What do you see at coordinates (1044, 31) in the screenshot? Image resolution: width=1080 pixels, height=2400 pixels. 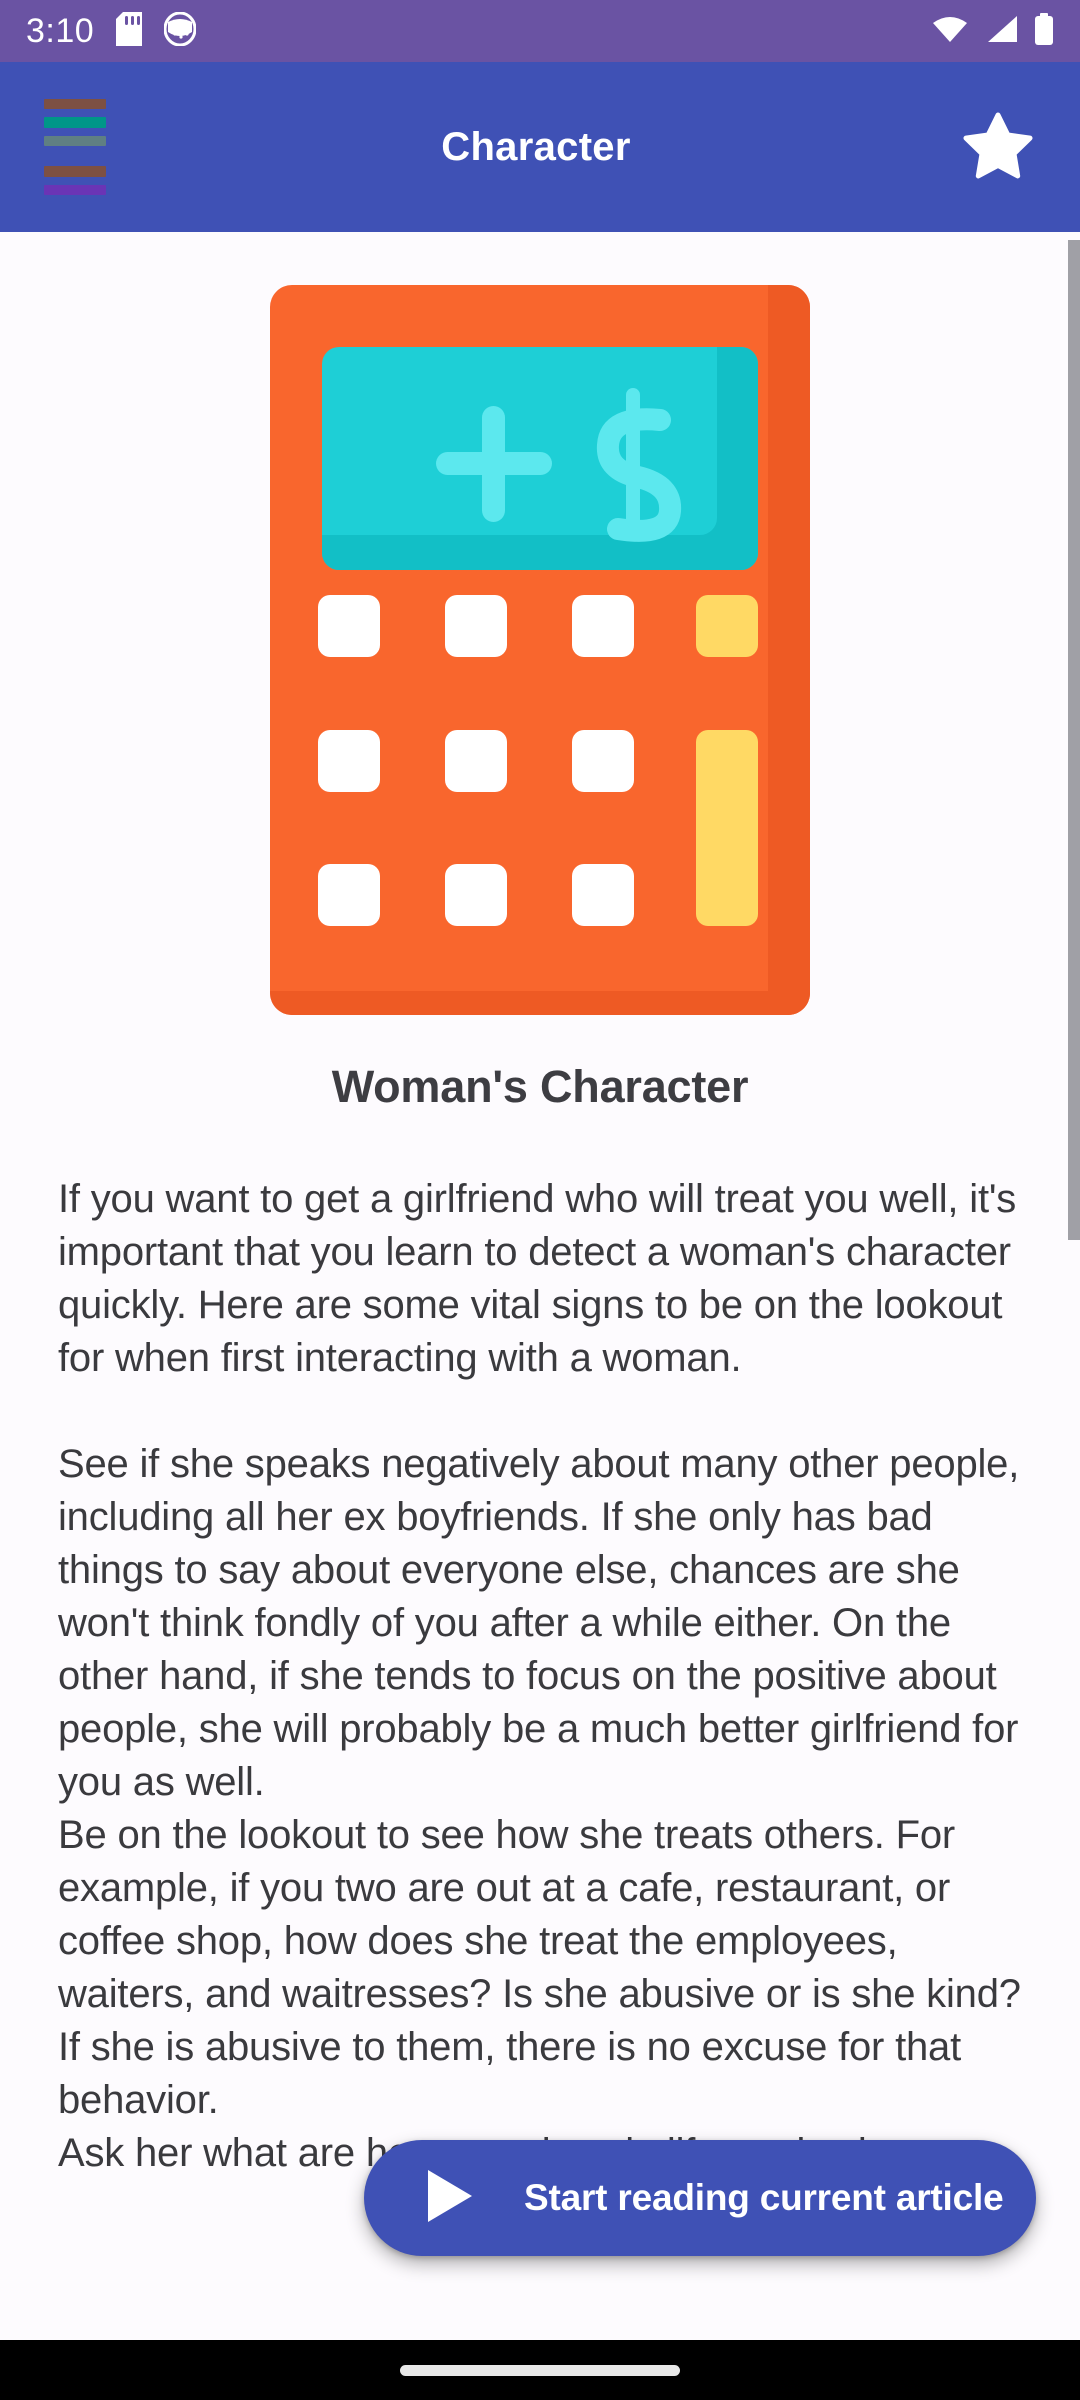 I see `battery-icon` at bounding box center [1044, 31].